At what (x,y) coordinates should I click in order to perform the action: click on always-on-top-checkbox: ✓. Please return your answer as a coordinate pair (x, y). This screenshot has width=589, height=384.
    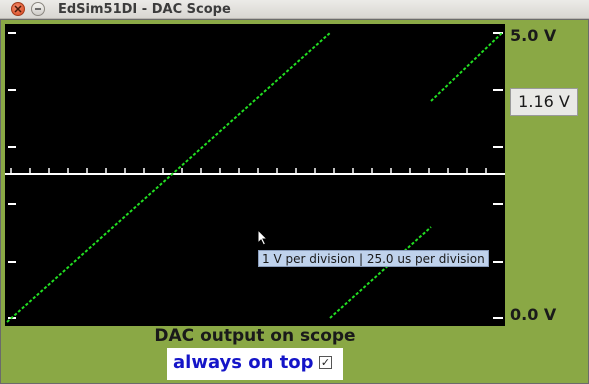
    Looking at the image, I should click on (325, 362).